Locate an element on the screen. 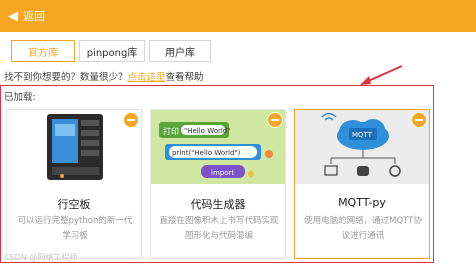 This screenshot has width=476, height=269. block-hello-two: print("Hello World") is located at coordinates (206, 153).